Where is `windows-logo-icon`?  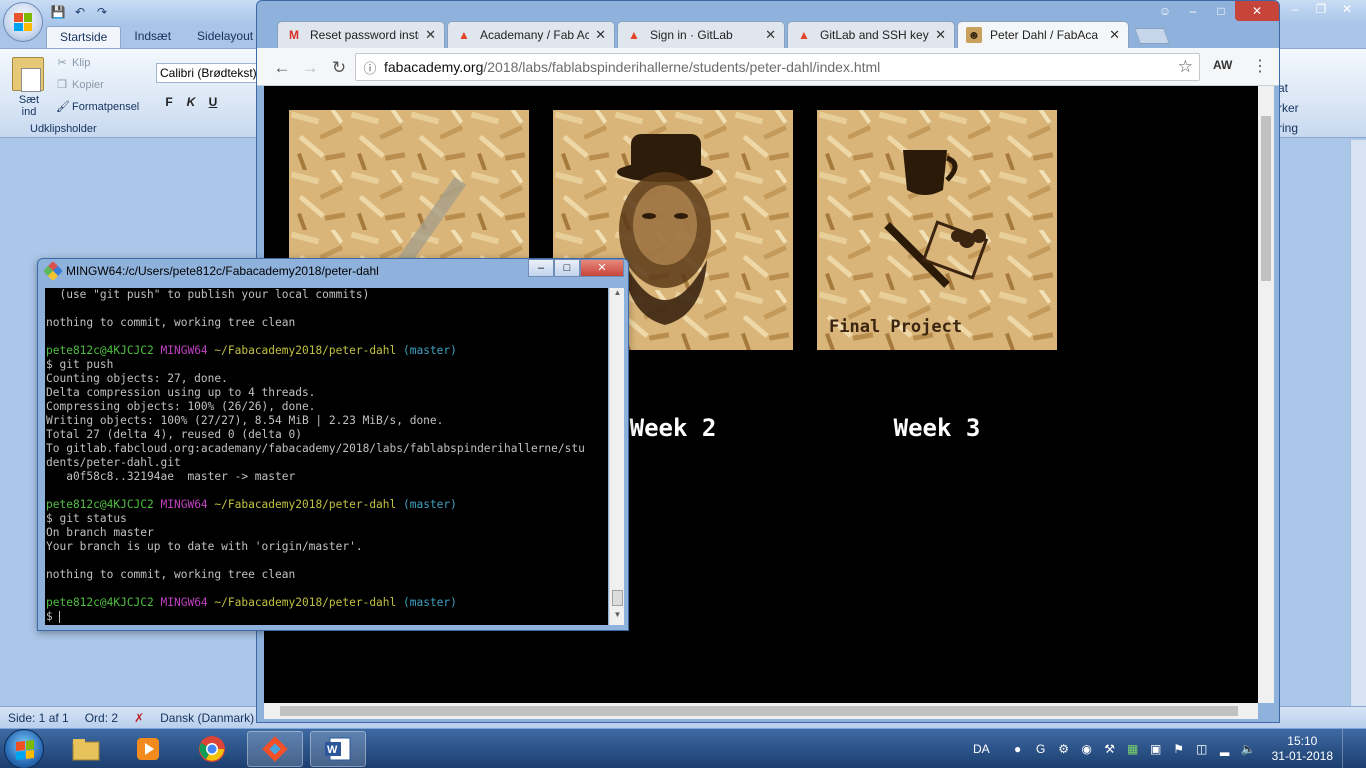 windows-logo-icon is located at coordinates (25, 750).